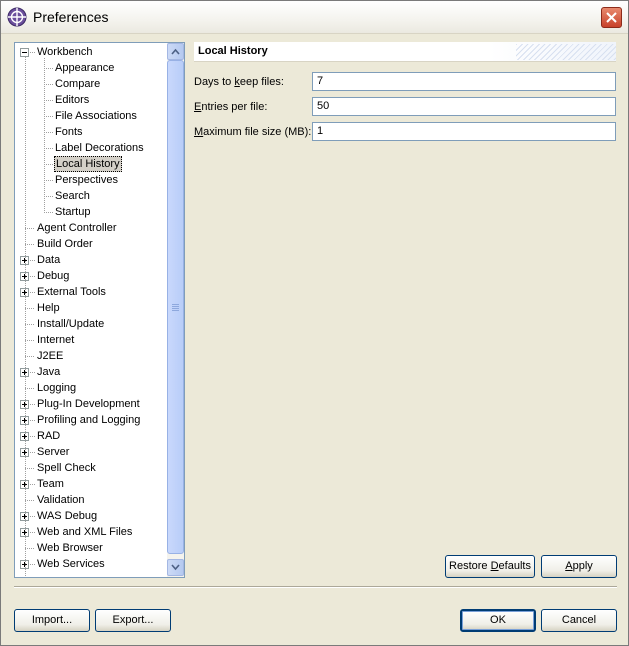 This screenshot has width=629, height=646. I want to click on tree-item-label: Java, so click(49, 372).